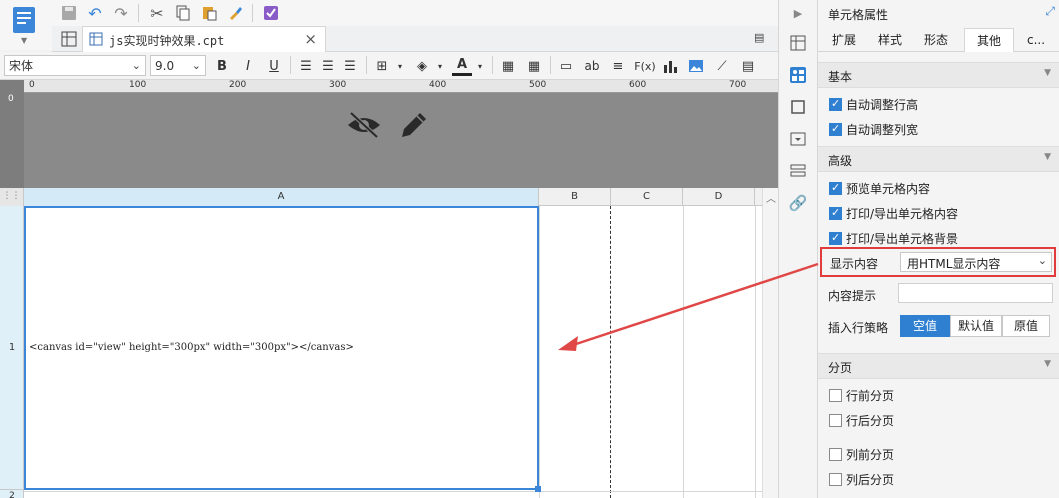  What do you see at coordinates (24, 40) in the screenshot?
I see `logo-chevron-down-icon: ▼` at bounding box center [24, 40].